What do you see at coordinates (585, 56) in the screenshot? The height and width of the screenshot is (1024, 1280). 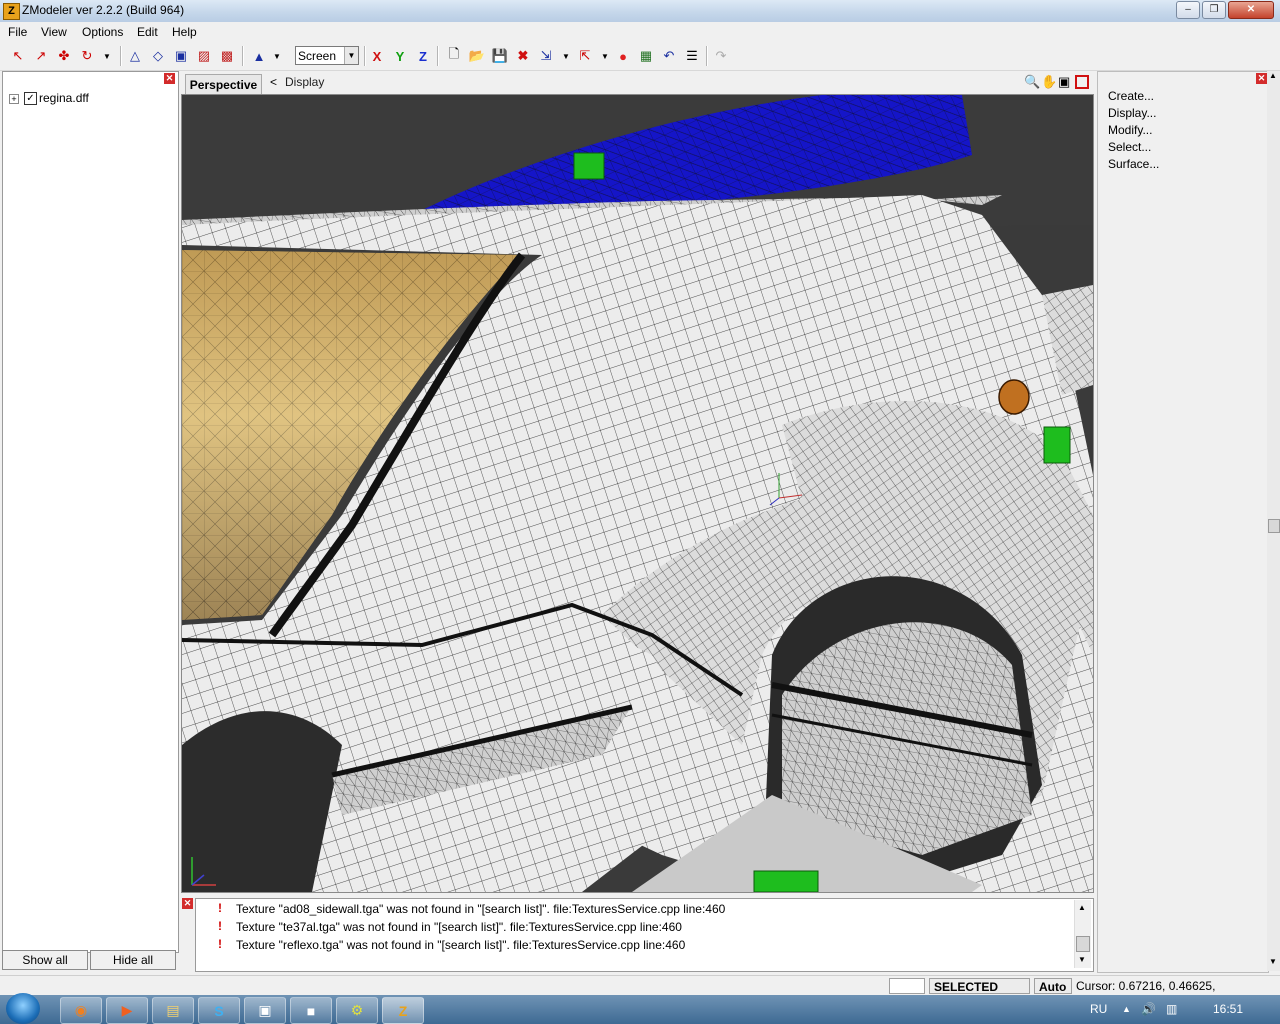 I see `export-icon: ⇱` at bounding box center [585, 56].